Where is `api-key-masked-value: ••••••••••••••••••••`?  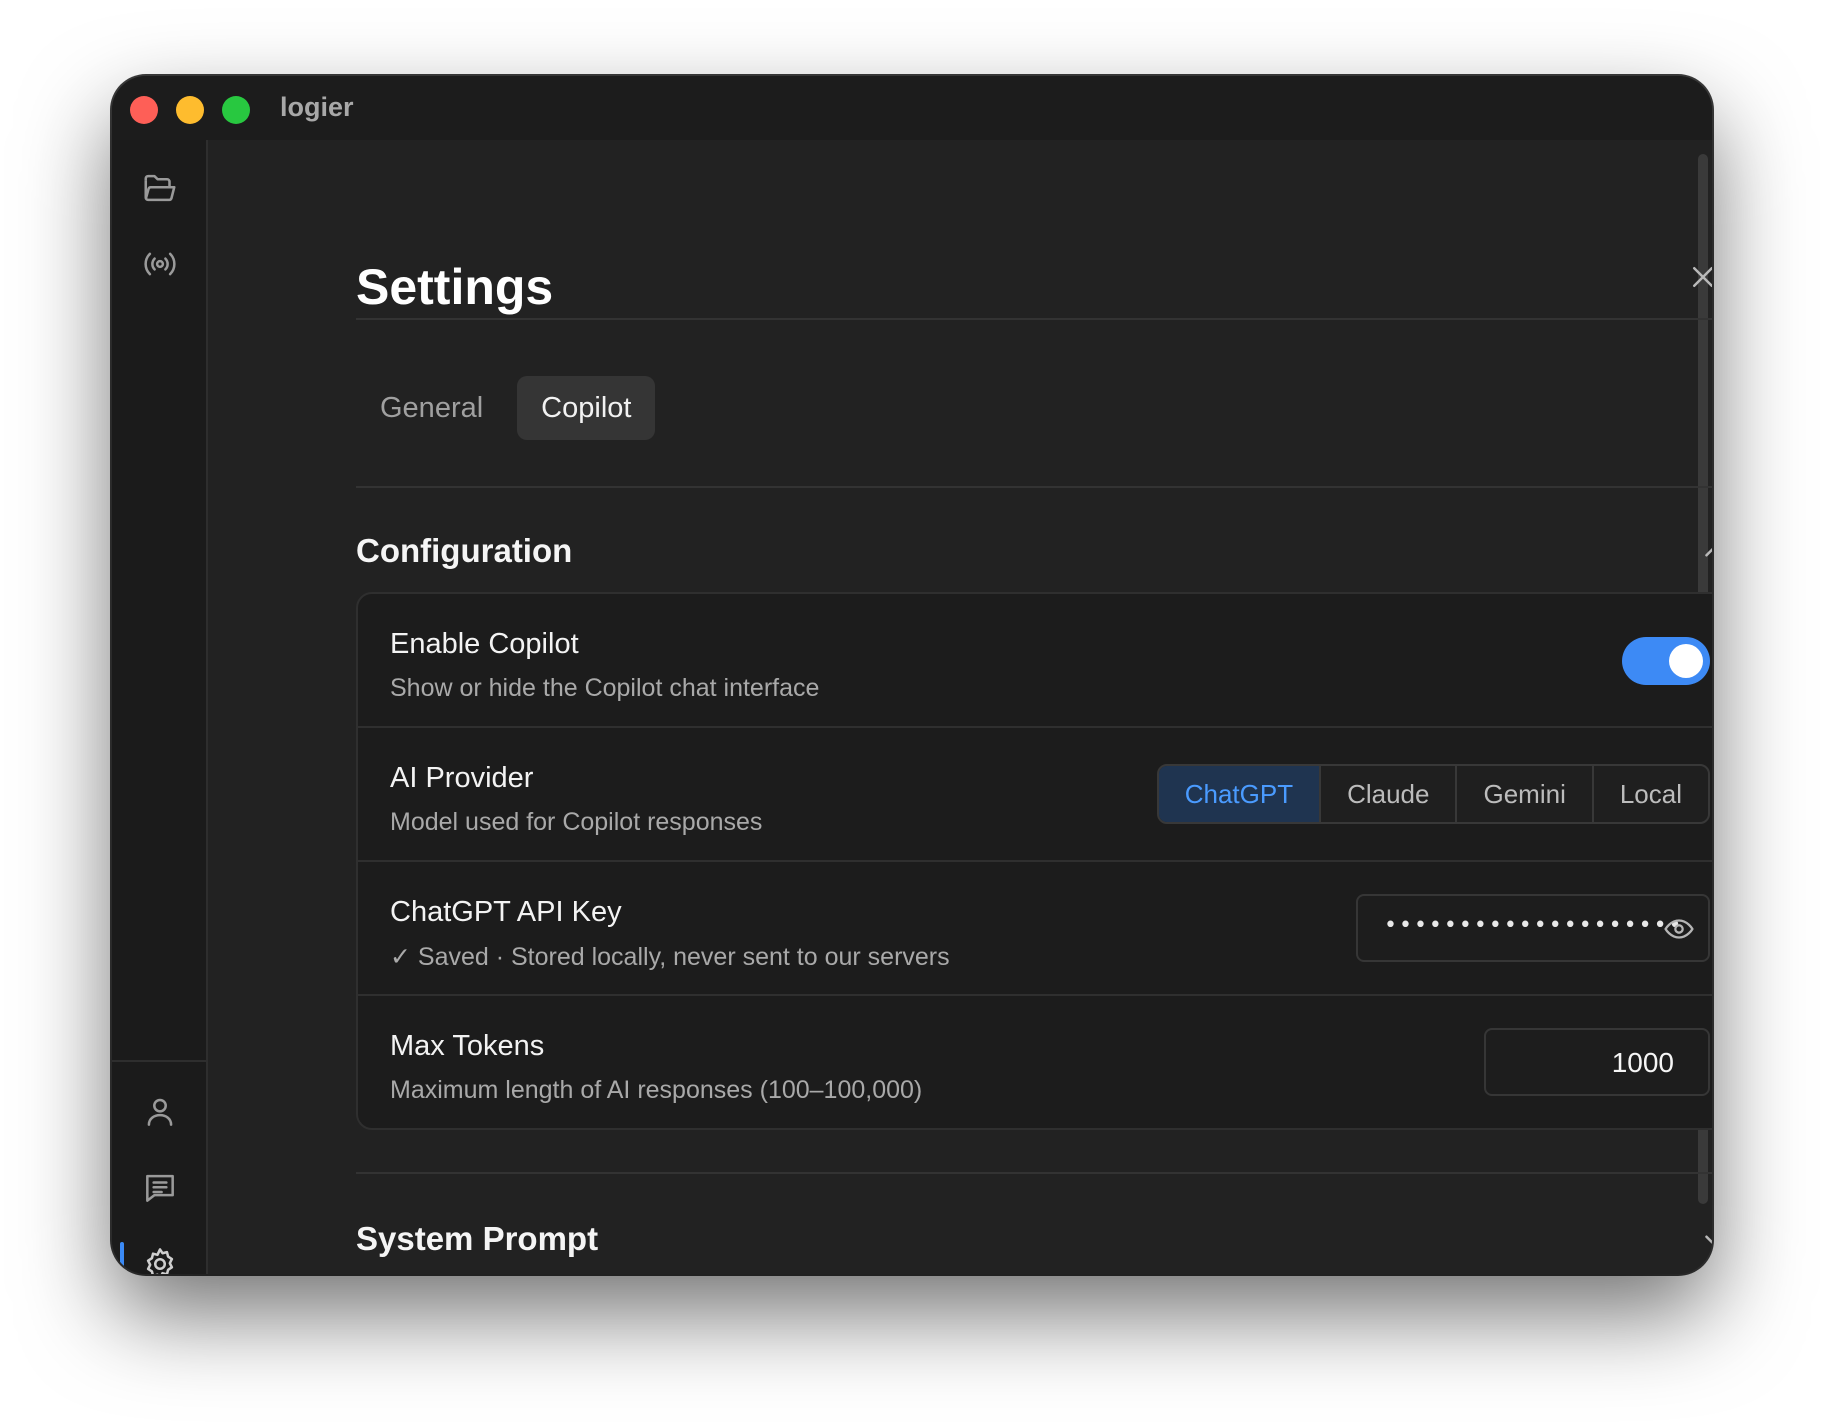
api-key-masked-value: •••••••••••••••••••• is located at coordinates (1534, 925).